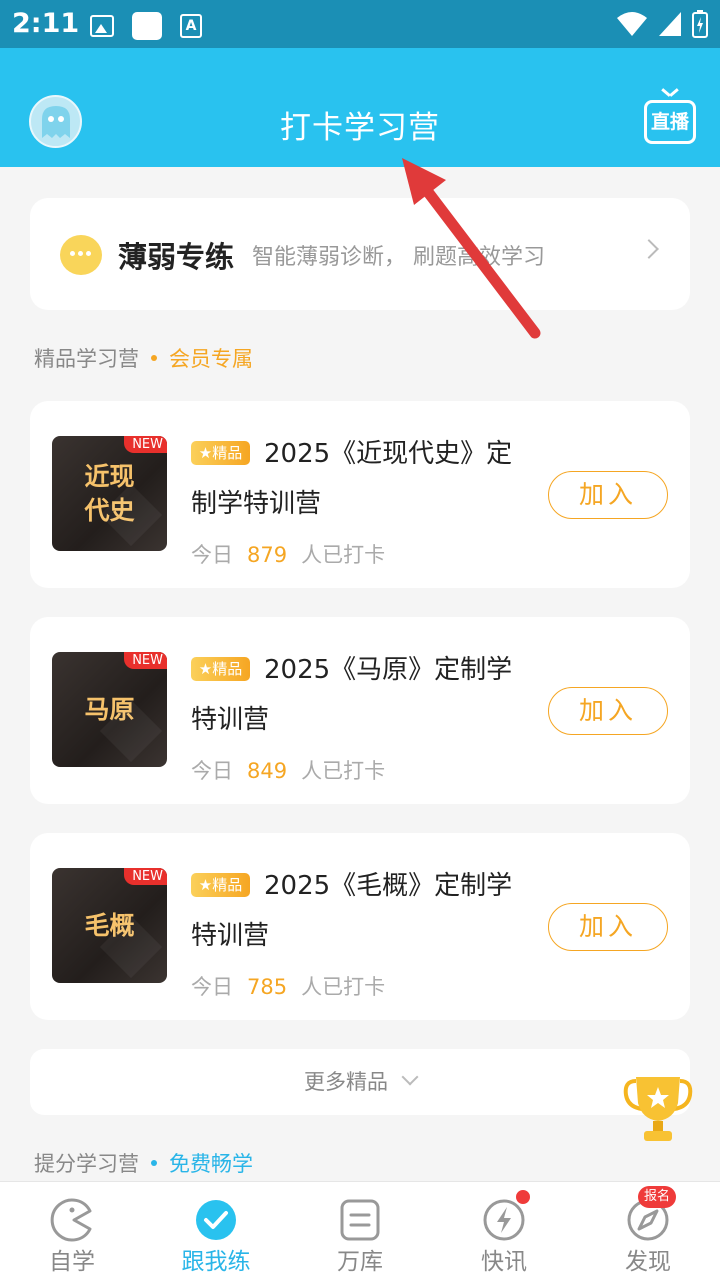 This screenshot has width=720, height=1280. Describe the element at coordinates (86, 359) in the screenshot. I see `section-title: 精品学习营` at that location.